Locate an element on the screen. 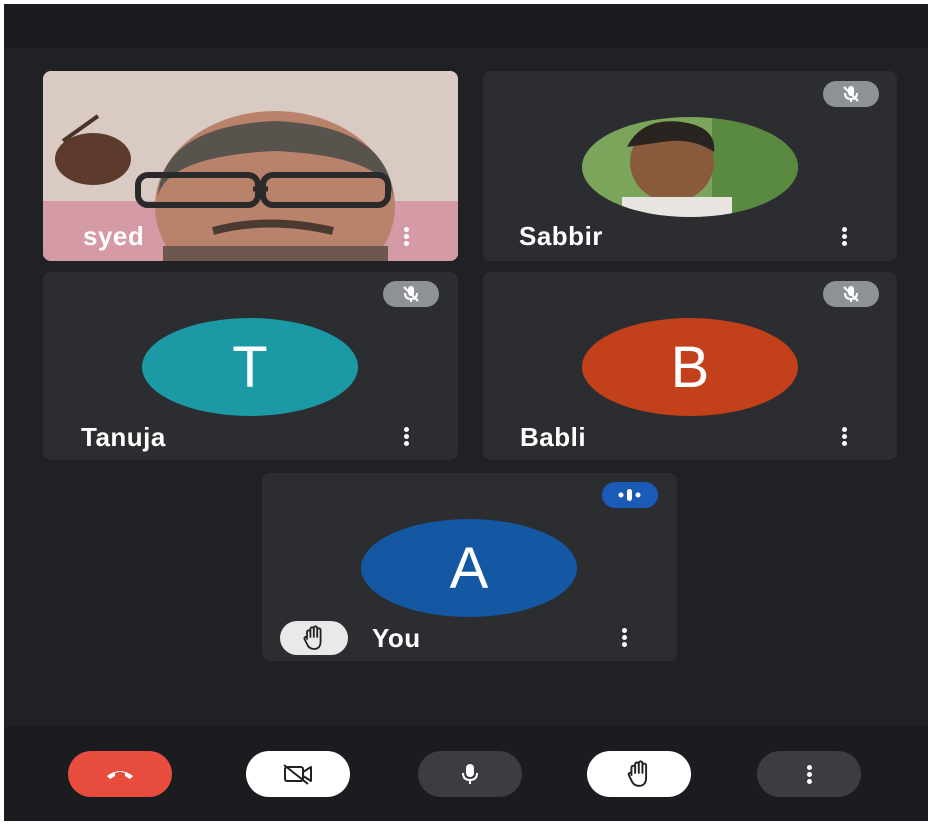 This screenshot has height=825, width=932. participant-name: syed is located at coordinates (114, 236).